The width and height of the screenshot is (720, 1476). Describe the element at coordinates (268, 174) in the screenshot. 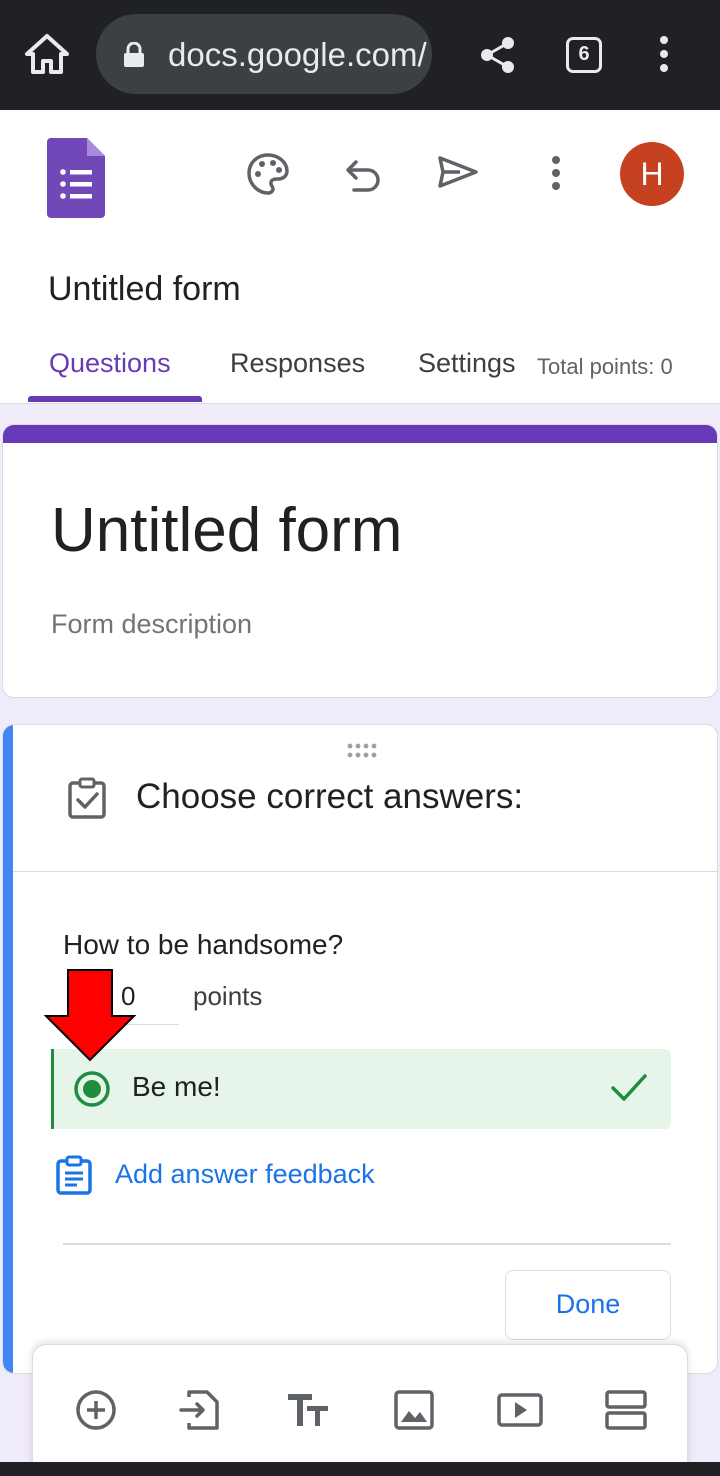

I see `palette-icon` at that location.